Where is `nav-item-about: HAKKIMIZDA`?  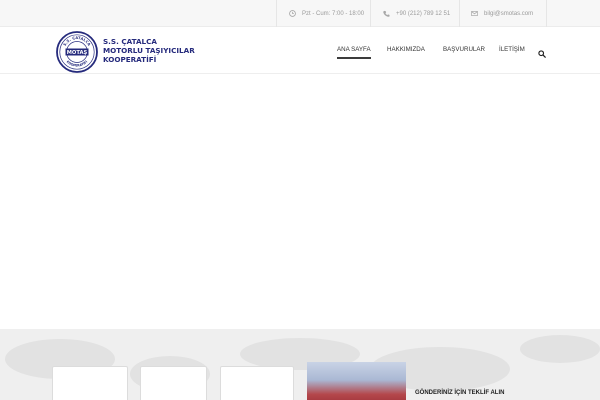 nav-item-about: HAKKIMIZDA is located at coordinates (406, 49).